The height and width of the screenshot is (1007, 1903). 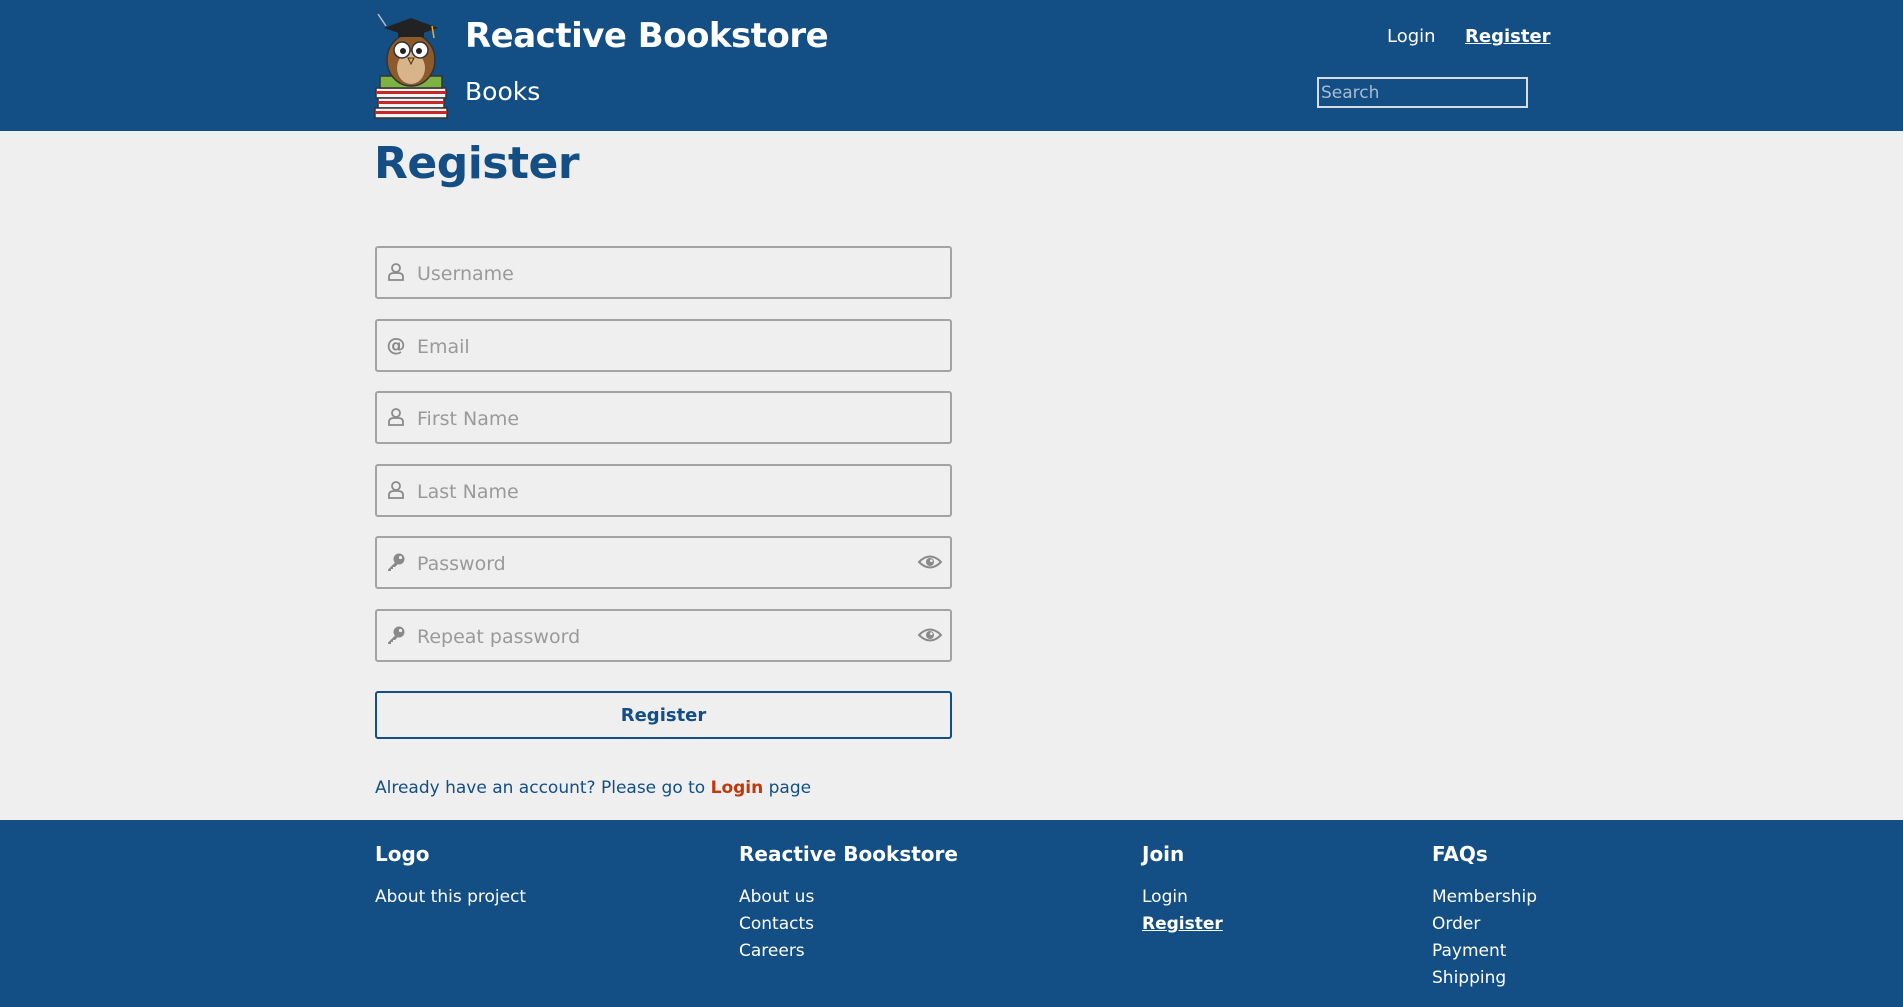 What do you see at coordinates (543, 788) in the screenshot?
I see `login-prompt-prefix: Already have an account? Please go to` at bounding box center [543, 788].